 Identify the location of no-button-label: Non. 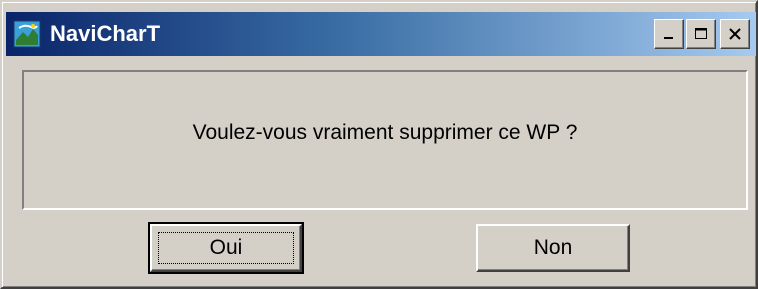
(553, 247).